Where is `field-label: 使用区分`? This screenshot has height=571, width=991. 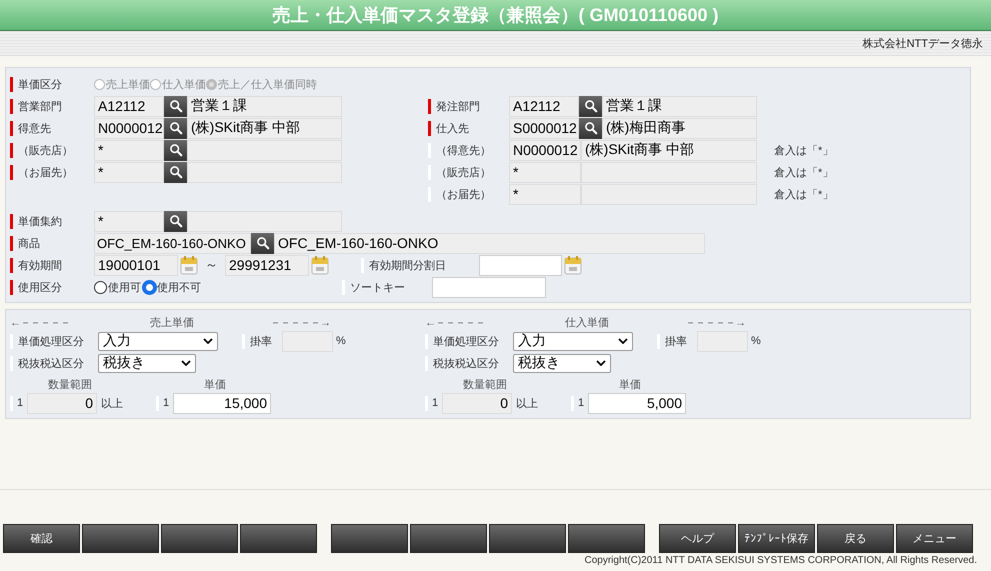
field-label: 使用区分 is located at coordinates (40, 287).